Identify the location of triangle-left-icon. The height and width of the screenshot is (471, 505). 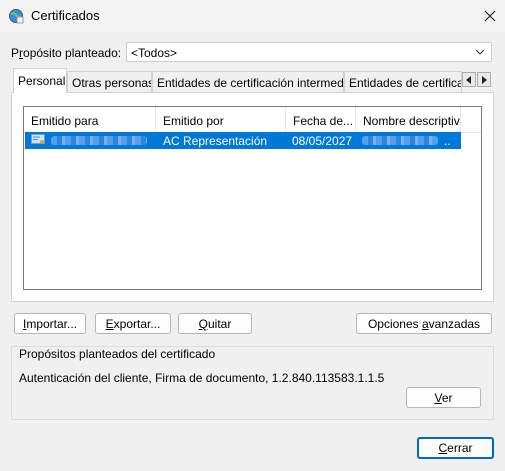
(468, 79).